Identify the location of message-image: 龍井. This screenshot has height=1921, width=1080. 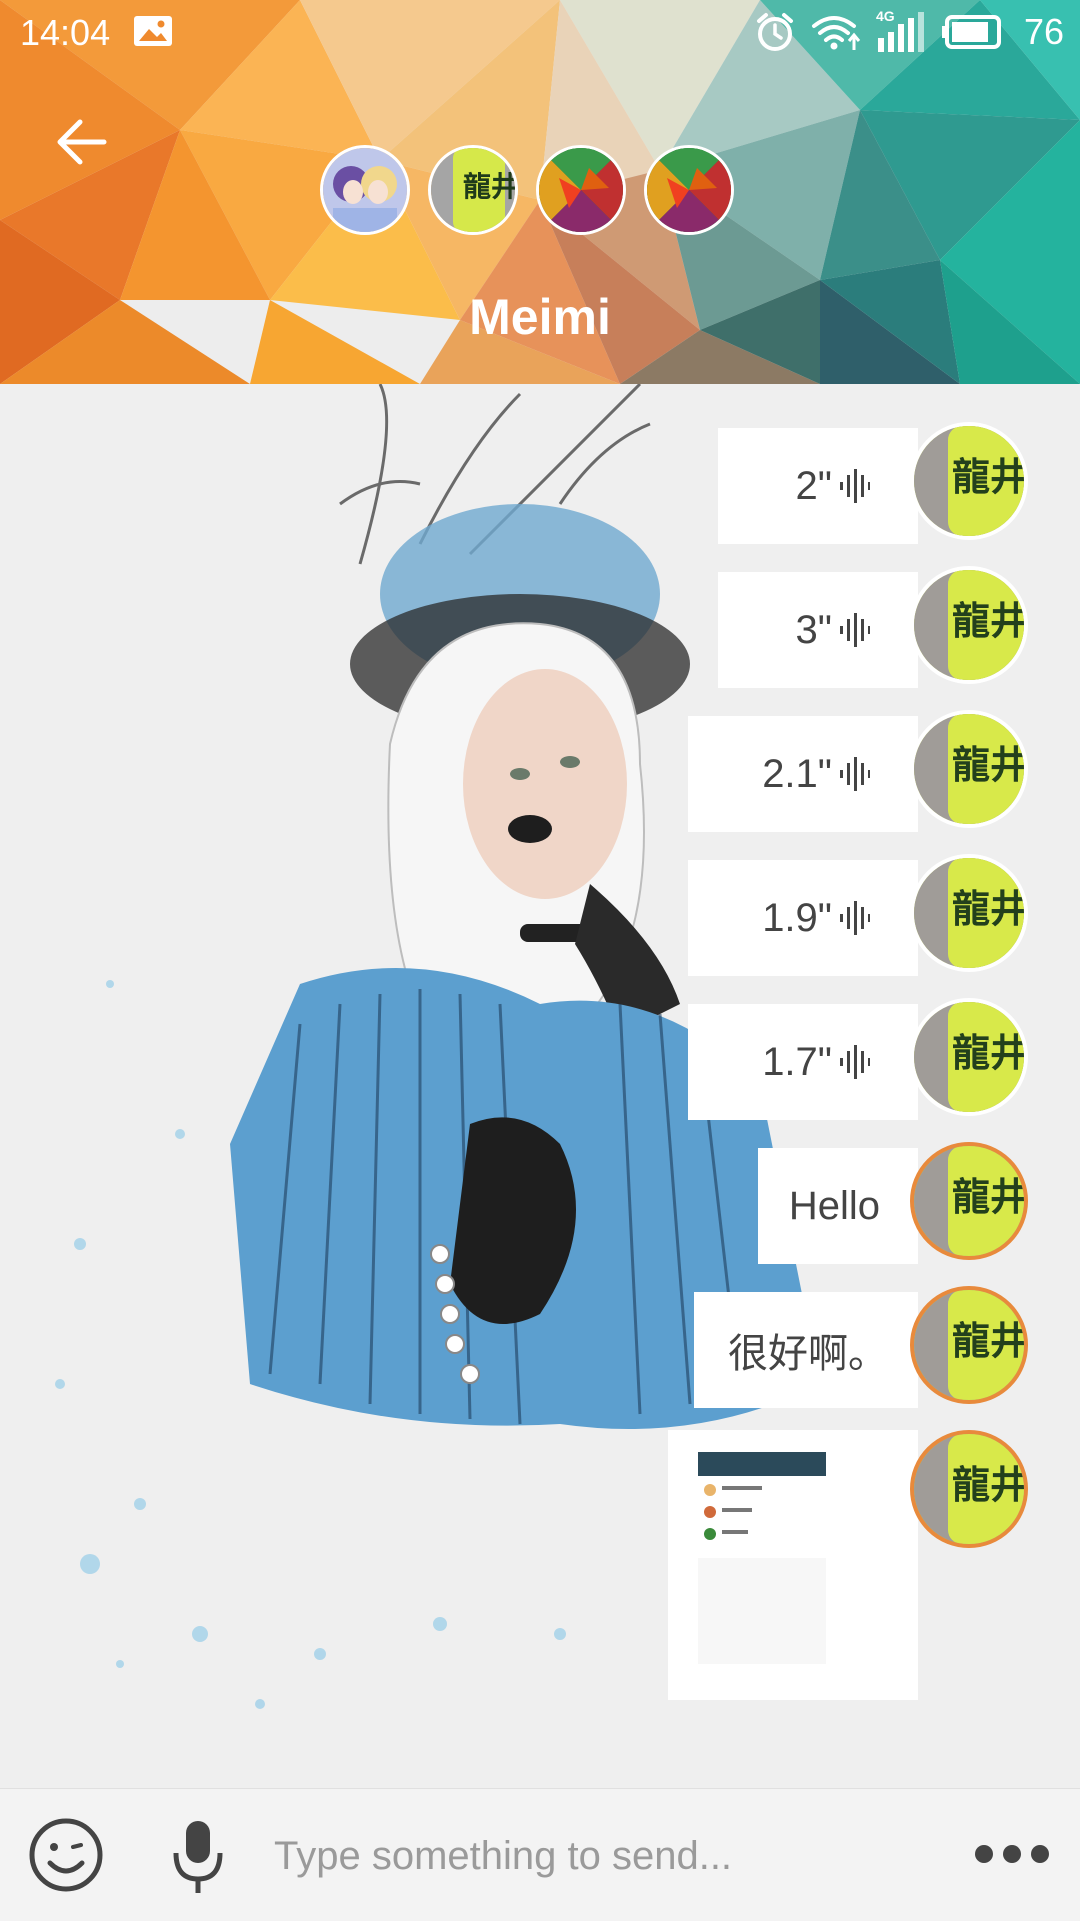
(848, 1570).